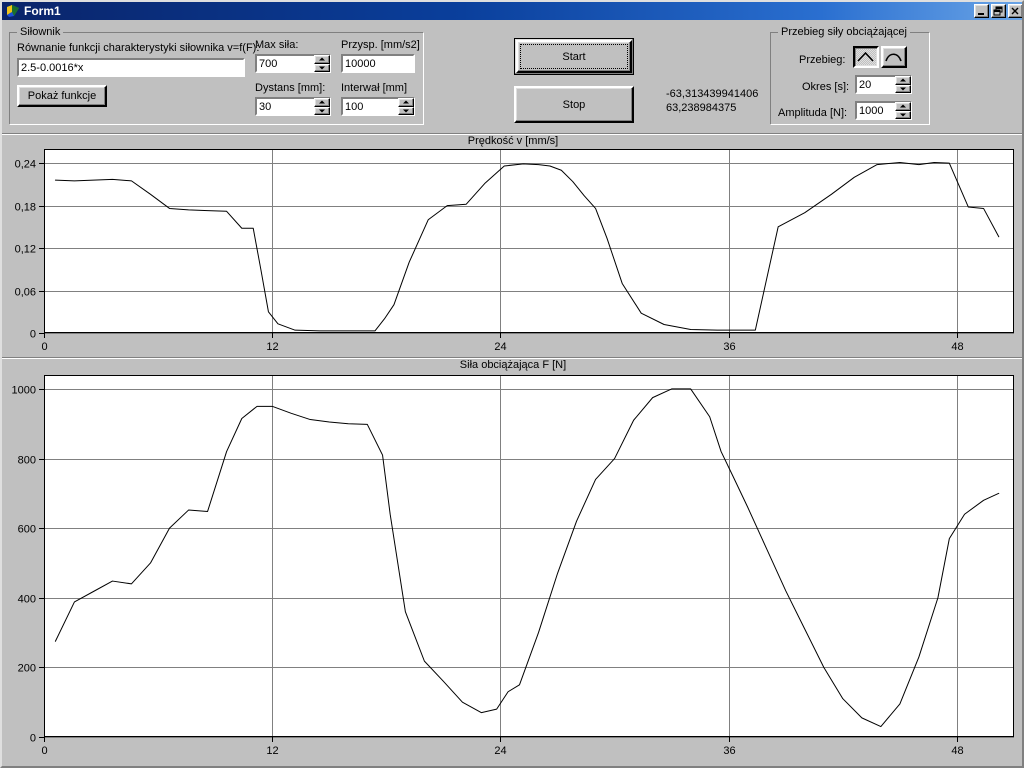 This screenshot has width=1024, height=768. Describe the element at coordinates (378, 63) in the screenshot. I see `accel-input: 10000` at that location.